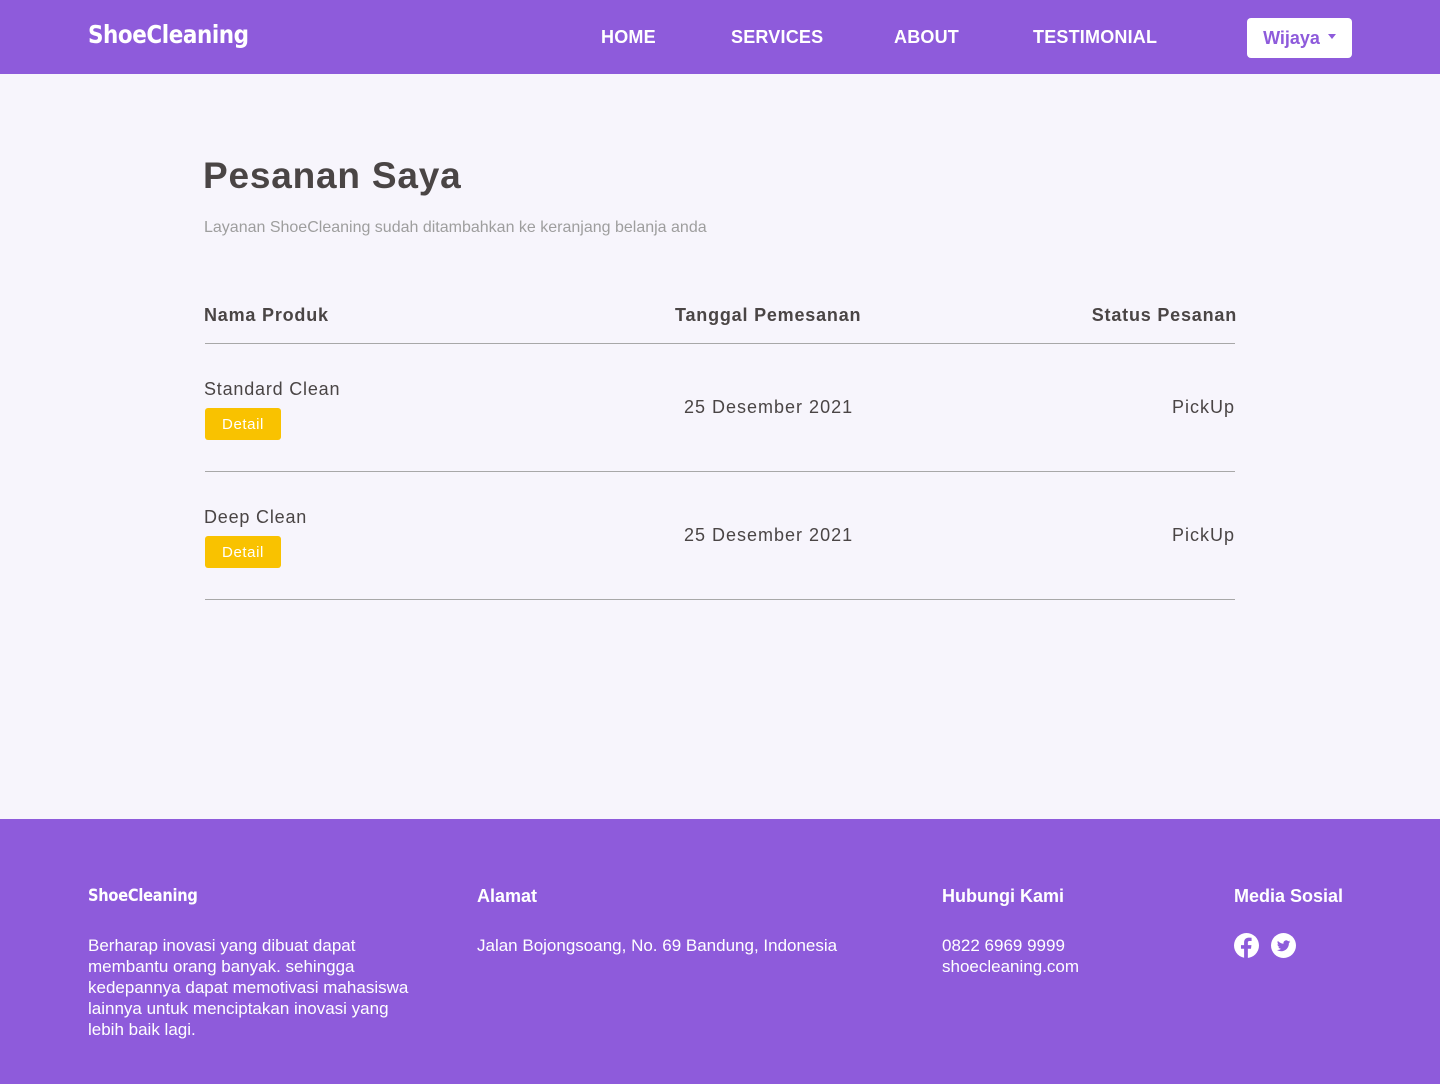  I want to click on footer-brand: ShoeCleaning, so click(143, 896).